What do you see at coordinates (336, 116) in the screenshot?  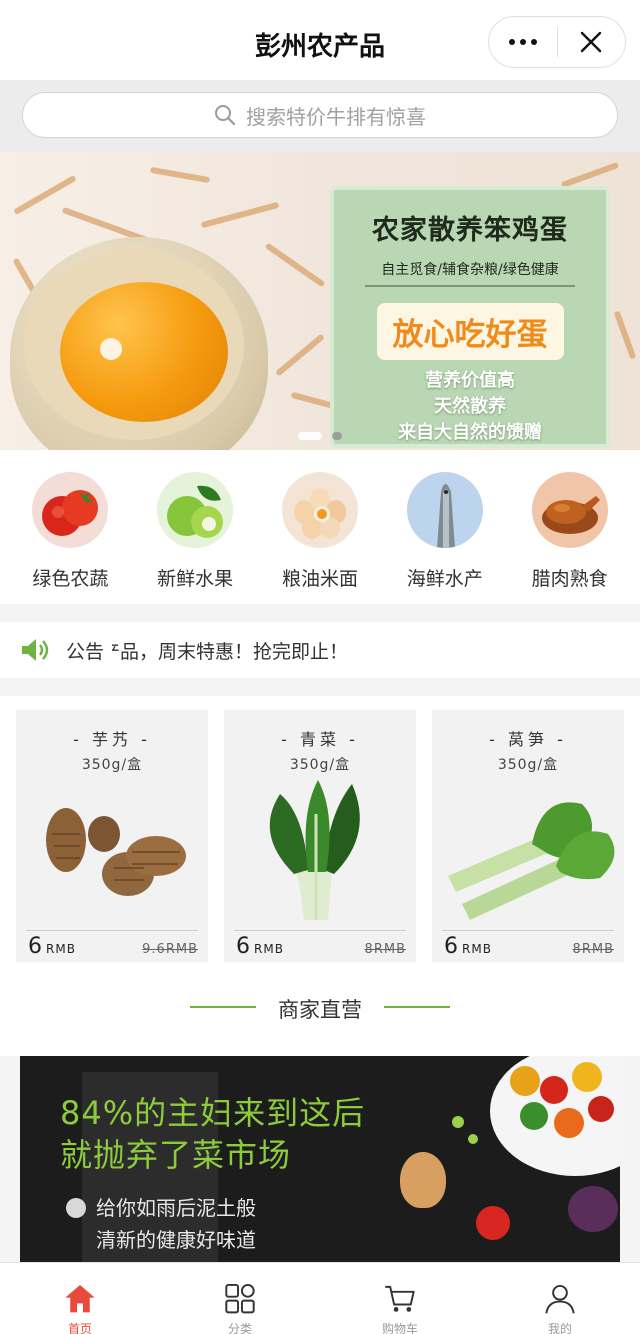 I see `search-placeholder: 搜索特价牛排有惊喜` at bounding box center [336, 116].